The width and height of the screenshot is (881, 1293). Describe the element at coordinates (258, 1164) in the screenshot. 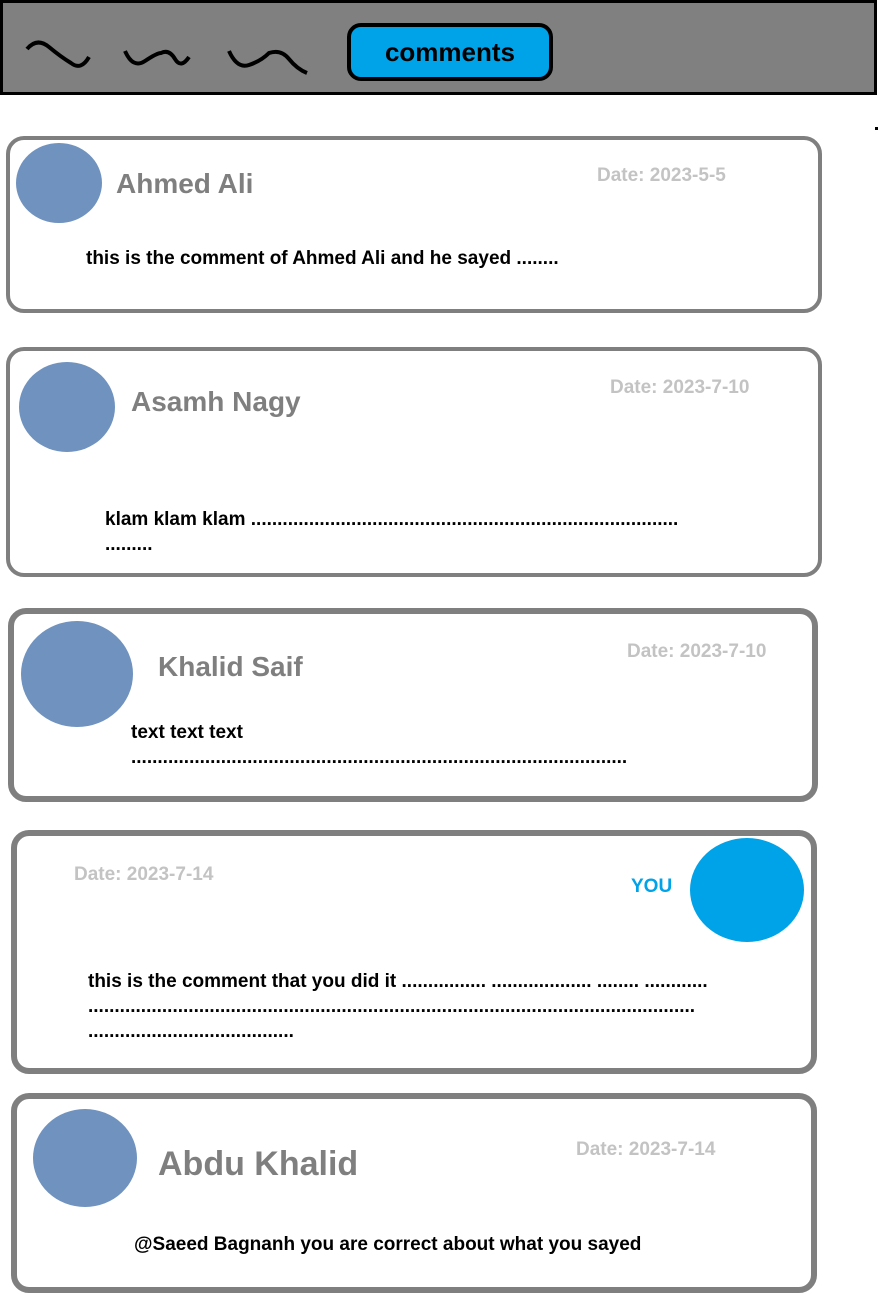

I see `comment-author: Abdu Khalid` at that location.